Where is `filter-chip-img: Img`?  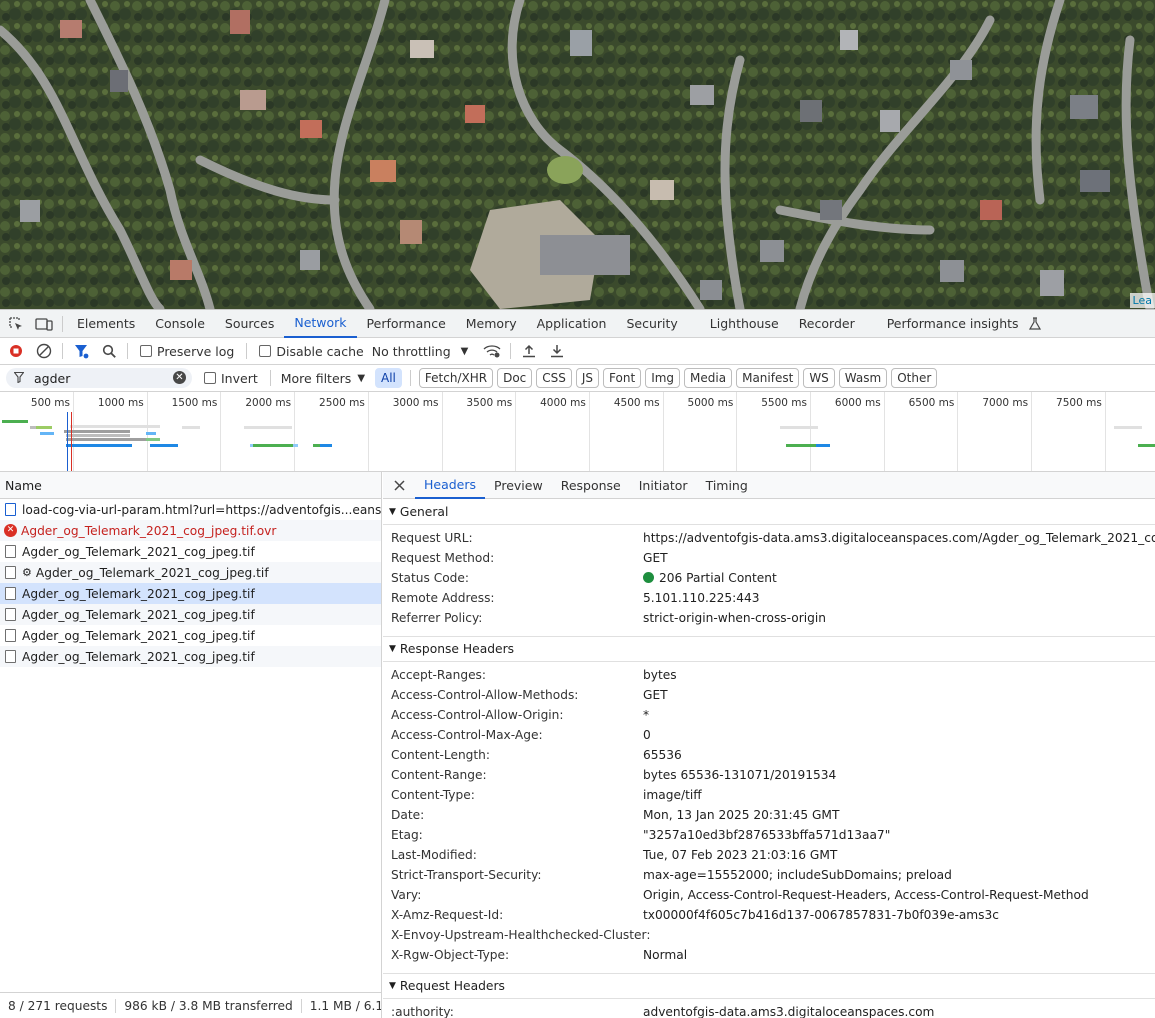
filter-chip-img: Img is located at coordinates (663, 378).